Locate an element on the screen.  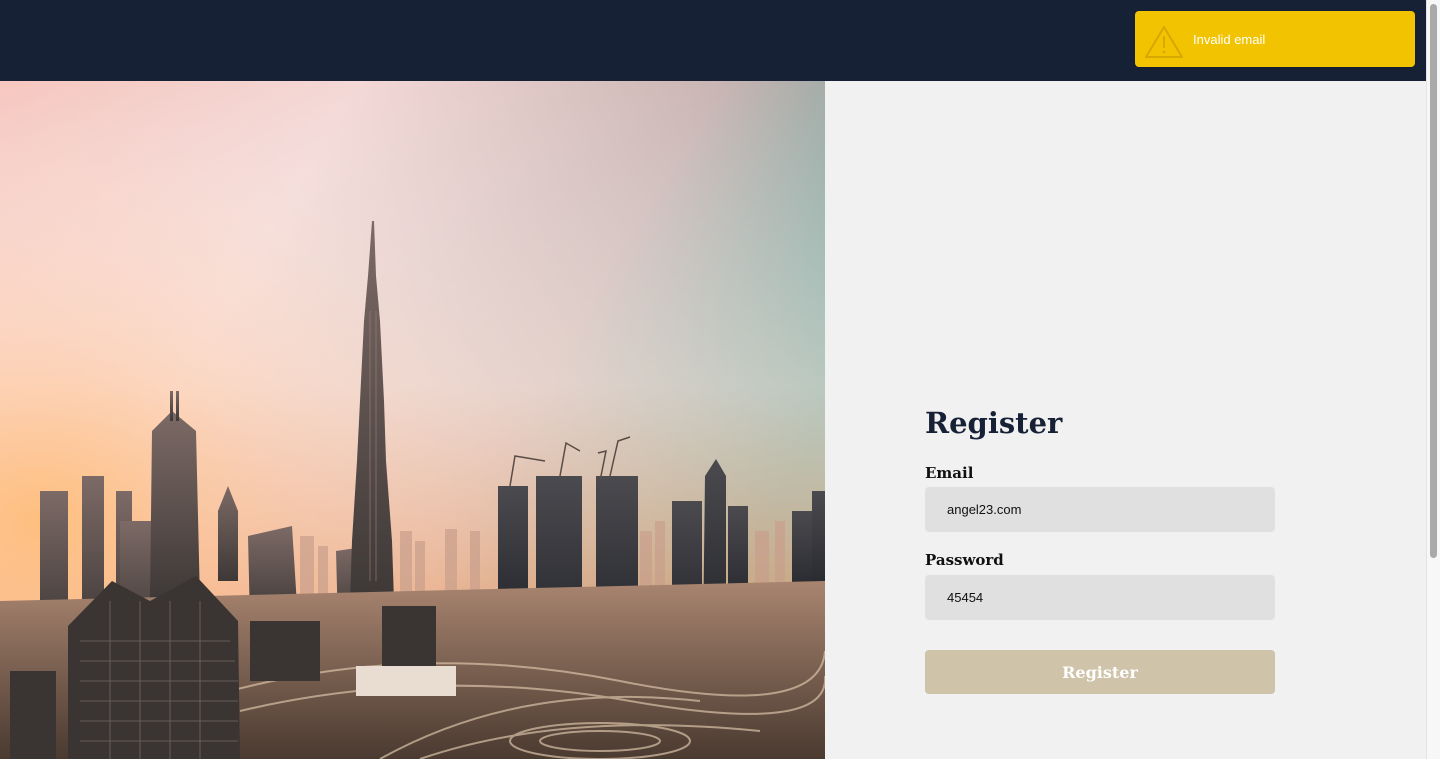
warning-icon is located at coordinates (1164, 42).